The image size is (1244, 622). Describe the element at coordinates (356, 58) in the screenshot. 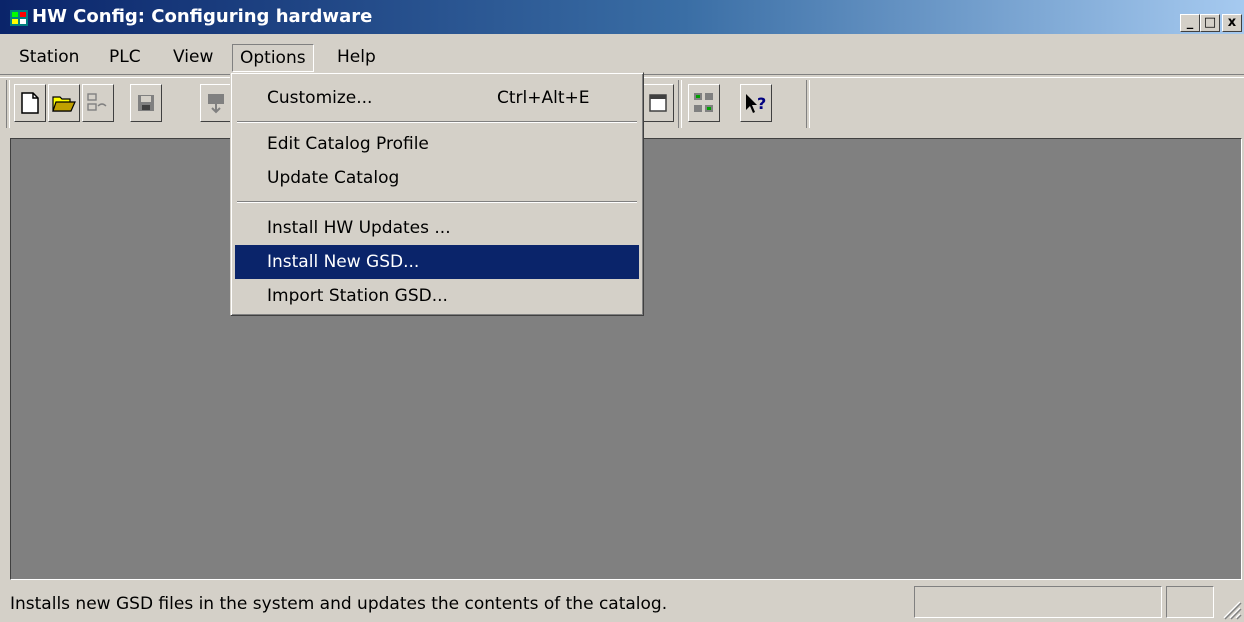

I see `menu-help: Help` at that location.